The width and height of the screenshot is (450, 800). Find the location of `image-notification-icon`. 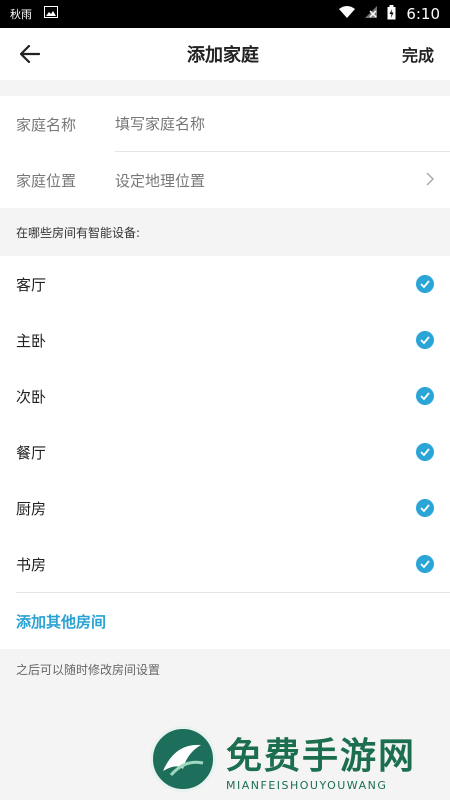

image-notification-icon is located at coordinates (51, 14).